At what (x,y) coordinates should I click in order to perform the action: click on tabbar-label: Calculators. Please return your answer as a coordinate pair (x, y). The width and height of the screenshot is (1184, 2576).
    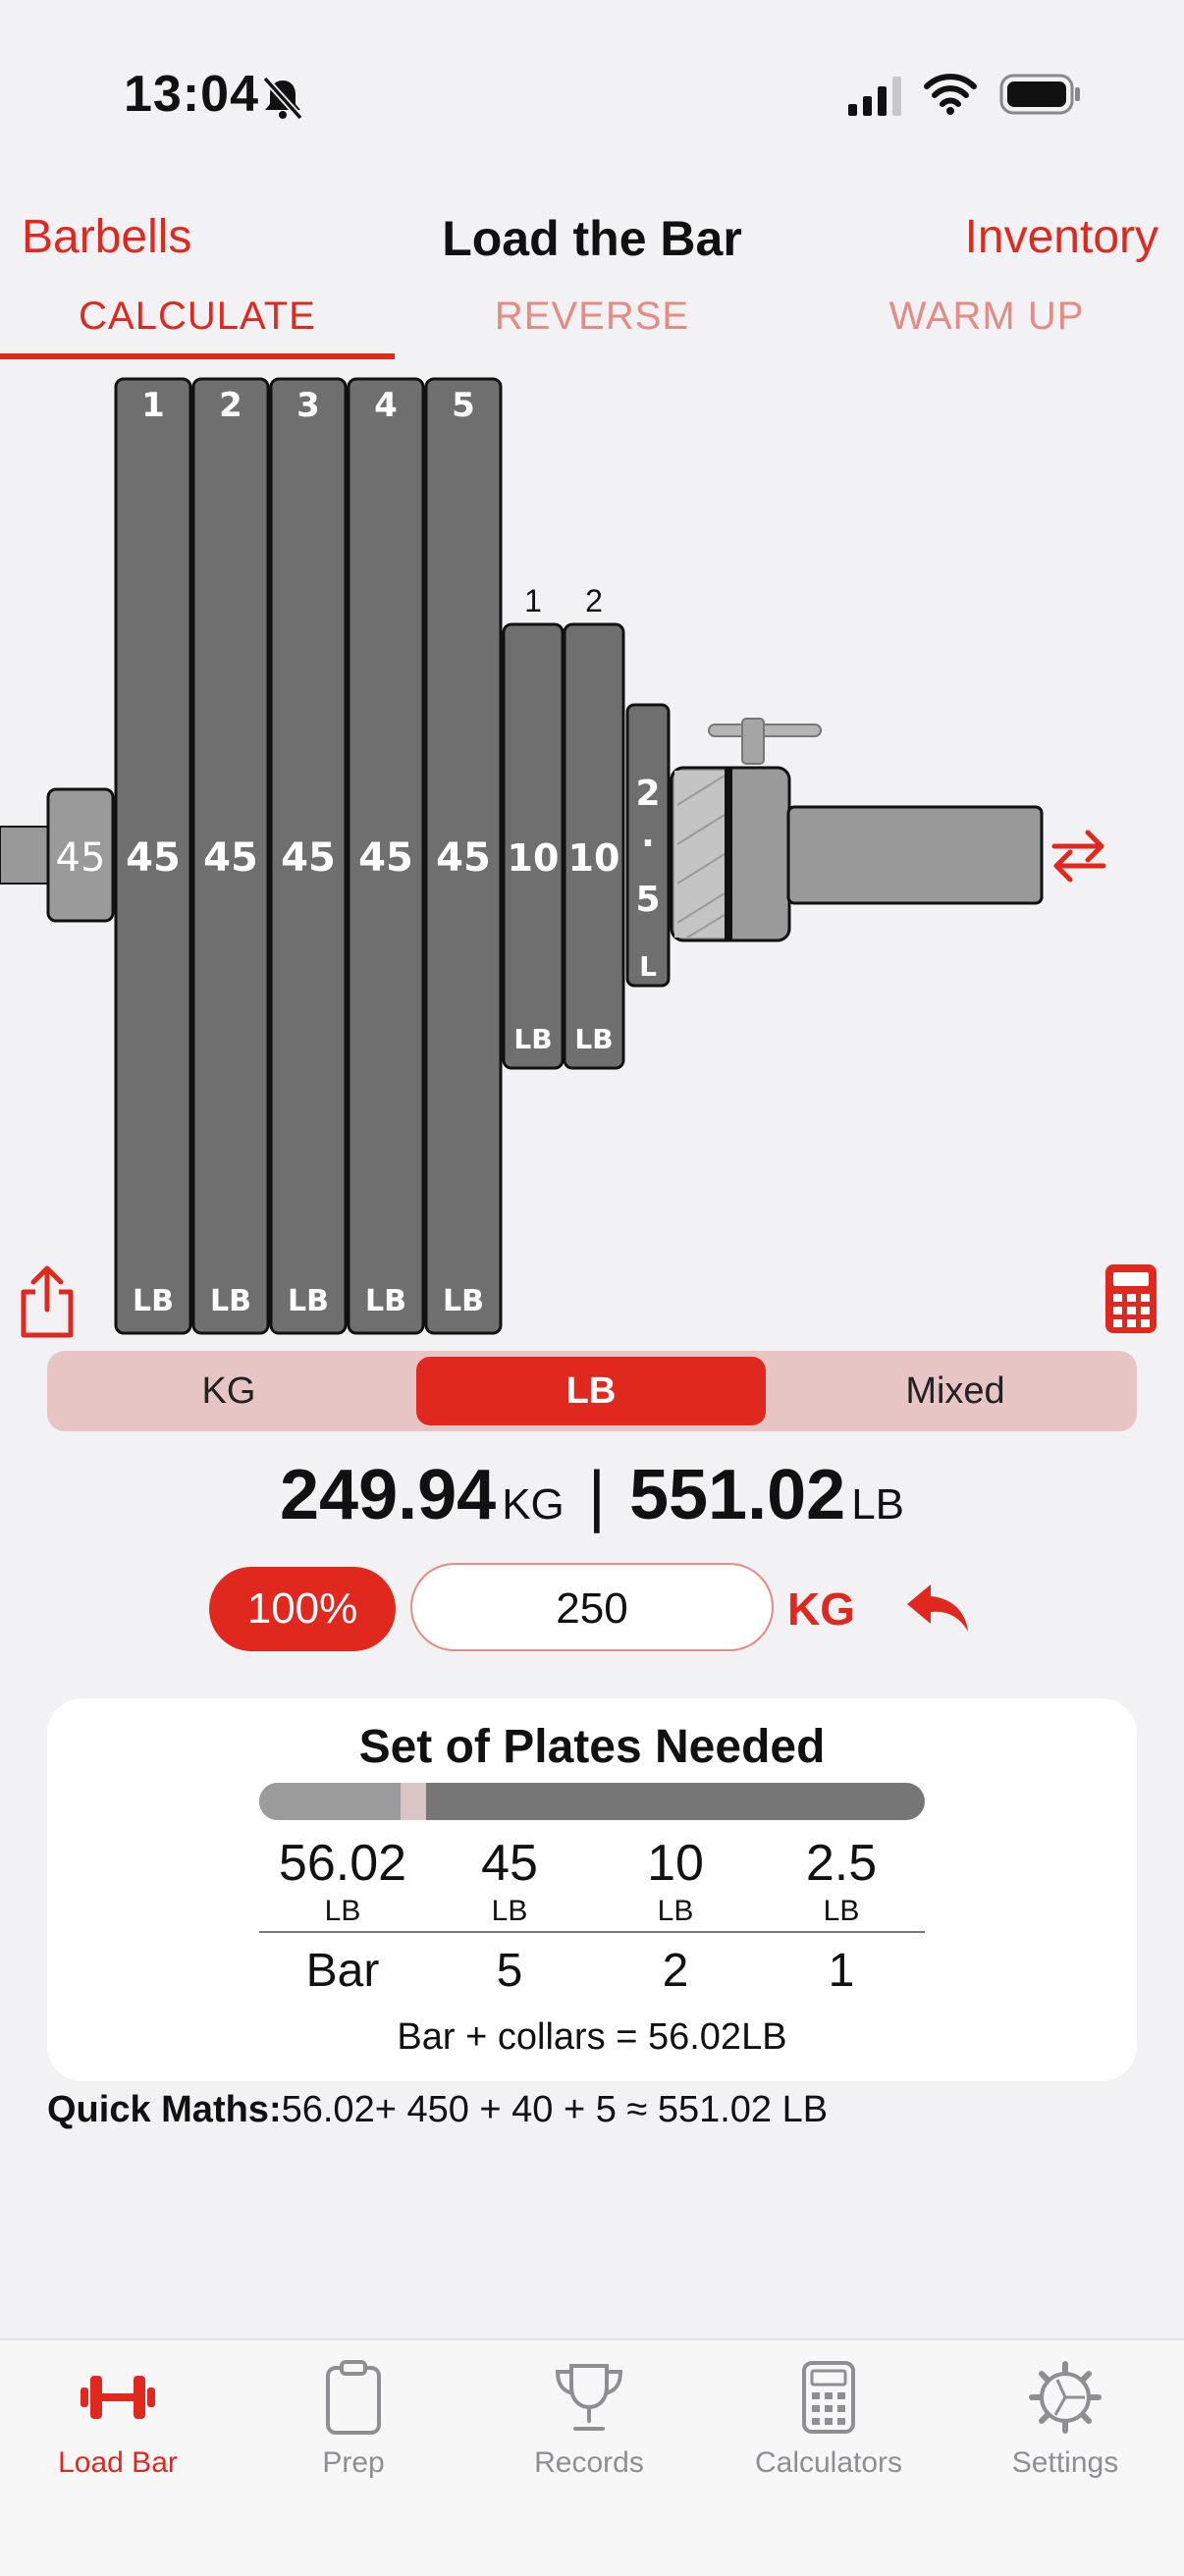
    Looking at the image, I should click on (828, 2462).